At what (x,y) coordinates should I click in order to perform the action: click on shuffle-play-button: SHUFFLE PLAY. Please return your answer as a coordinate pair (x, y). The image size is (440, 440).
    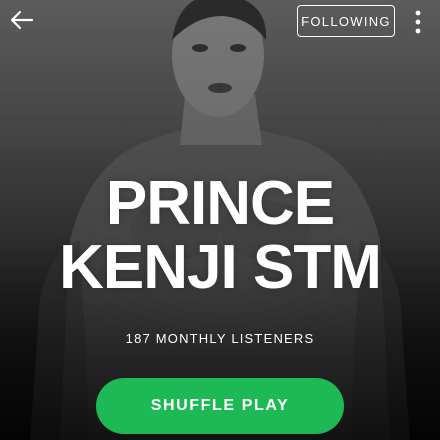
    Looking at the image, I should click on (220, 406).